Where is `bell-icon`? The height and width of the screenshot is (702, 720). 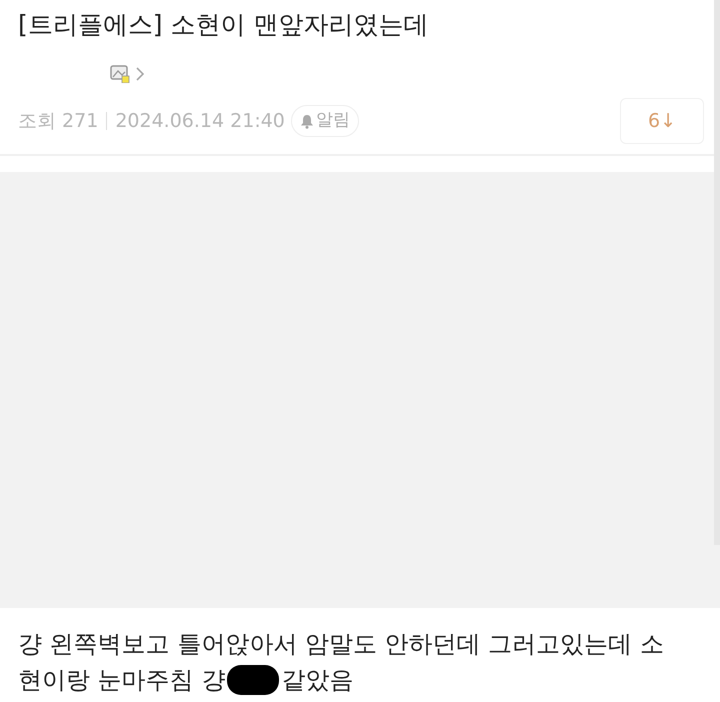
bell-icon is located at coordinates (307, 121).